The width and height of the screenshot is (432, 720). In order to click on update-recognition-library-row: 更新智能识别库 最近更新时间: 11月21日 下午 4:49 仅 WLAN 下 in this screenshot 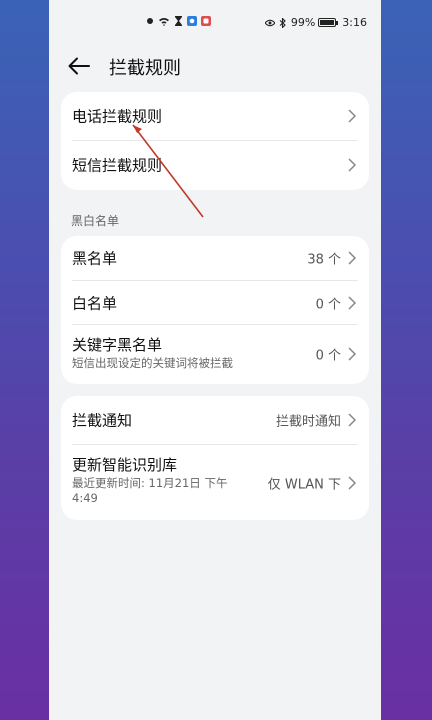, I will do `click(215, 482)`.